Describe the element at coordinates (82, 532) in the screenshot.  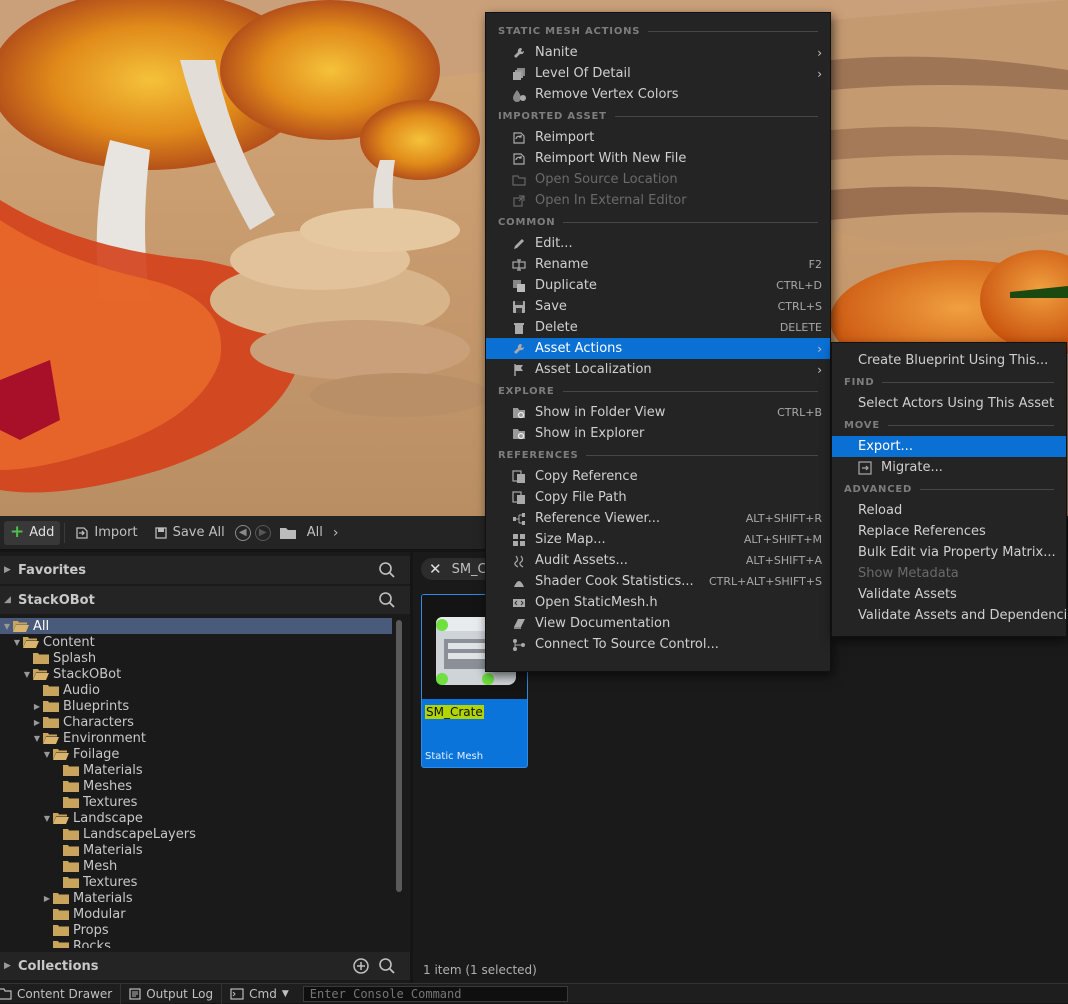
I see `import-icon` at that location.